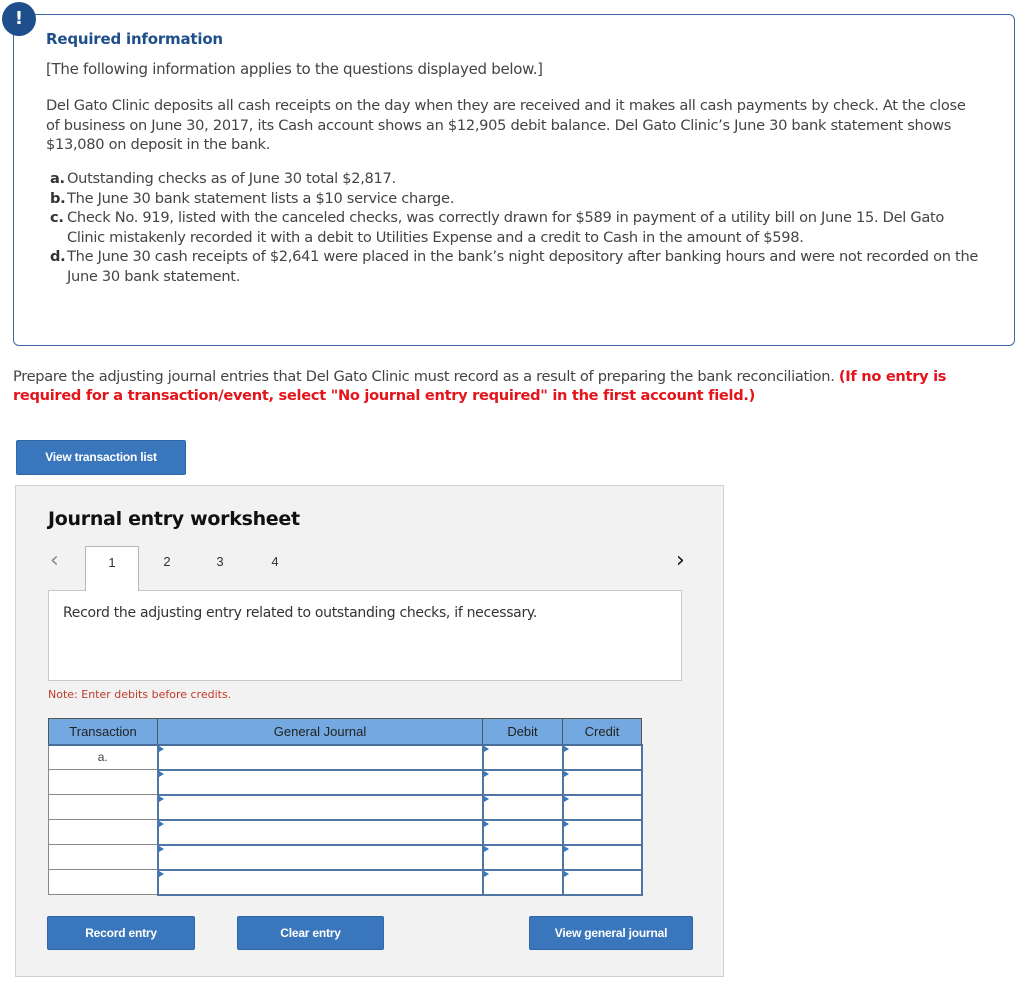 Image resolution: width=1024 pixels, height=1003 pixels. I want to click on transaction-cell: a., so click(103, 757).